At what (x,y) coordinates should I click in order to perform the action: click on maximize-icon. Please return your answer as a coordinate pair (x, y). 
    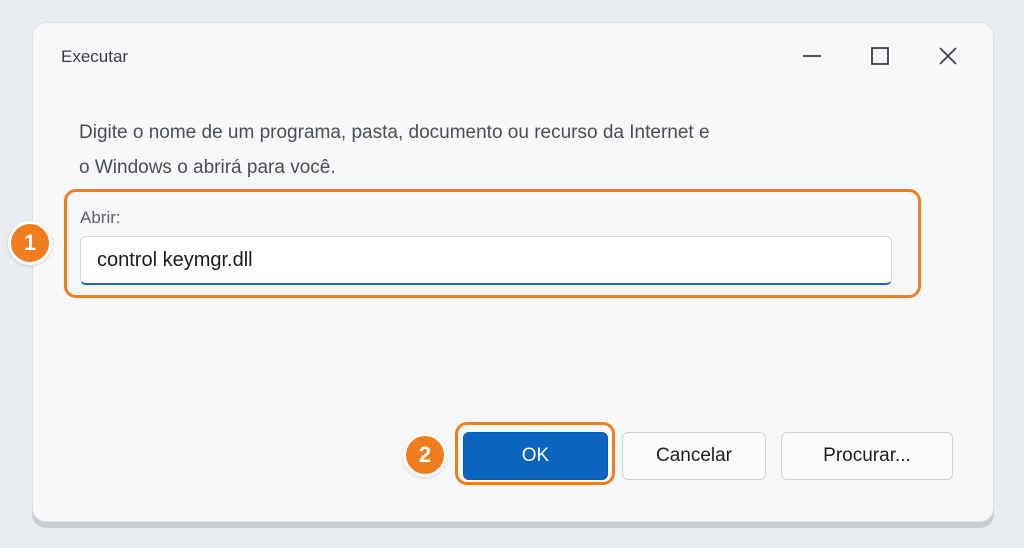
    Looking at the image, I should click on (880, 56).